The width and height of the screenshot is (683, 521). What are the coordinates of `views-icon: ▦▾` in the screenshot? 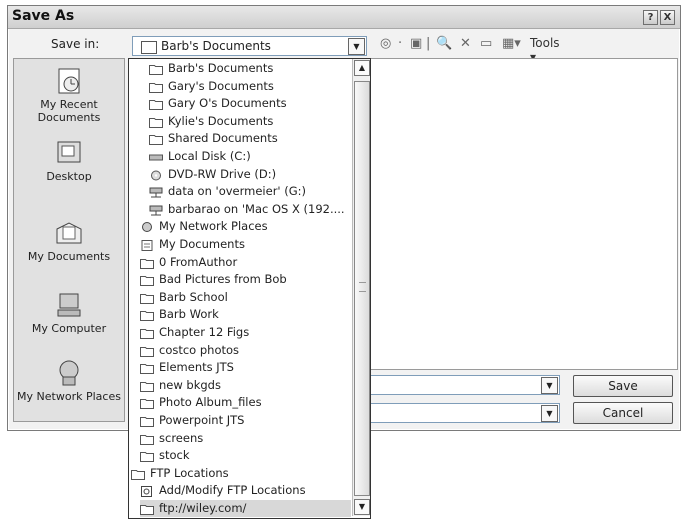 It's located at (511, 43).